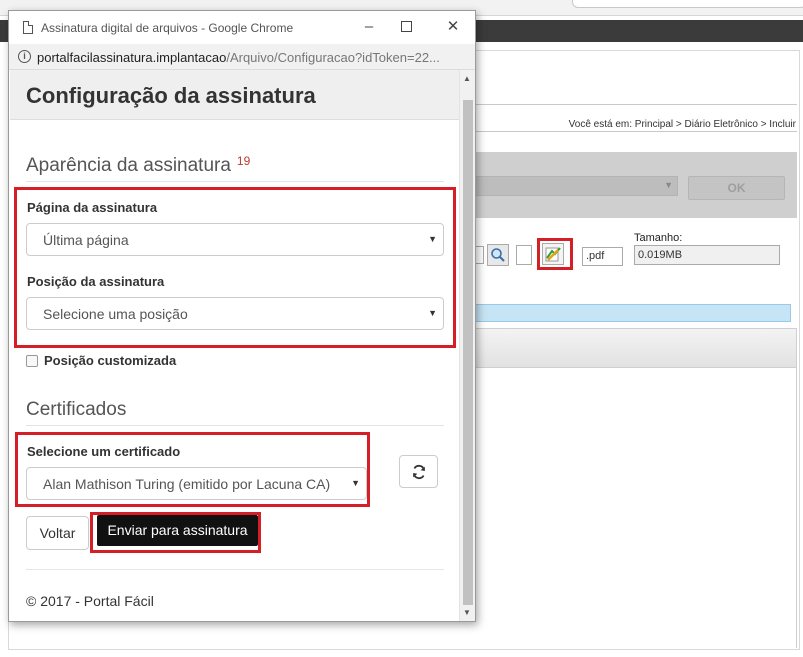  I want to click on signature-position-select: Selecione uma posição ▼, so click(235, 313).